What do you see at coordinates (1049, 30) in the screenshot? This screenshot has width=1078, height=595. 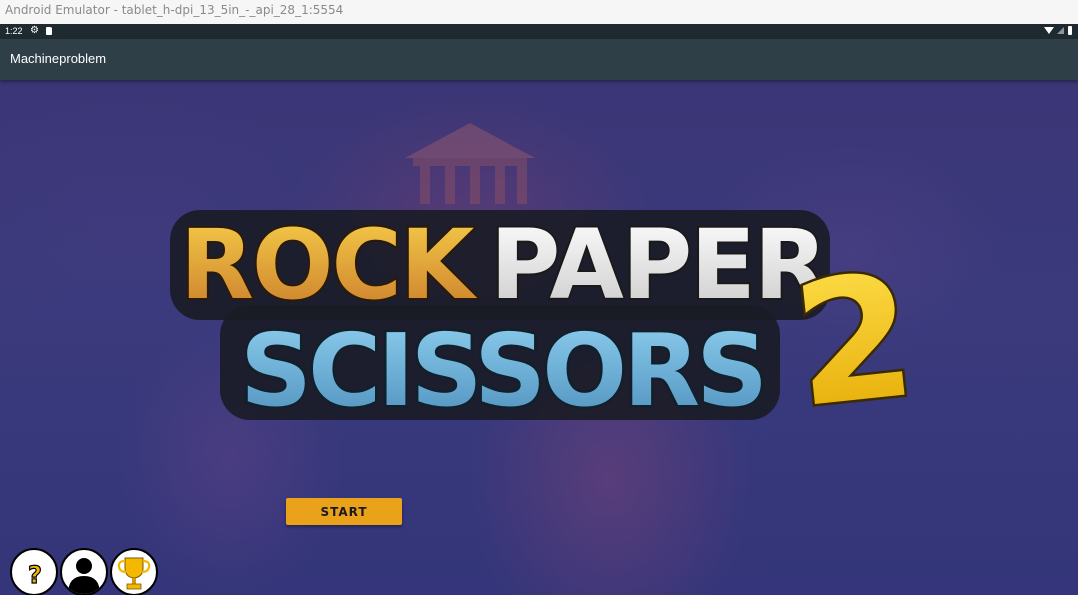 I see `wifi-icon` at bounding box center [1049, 30].